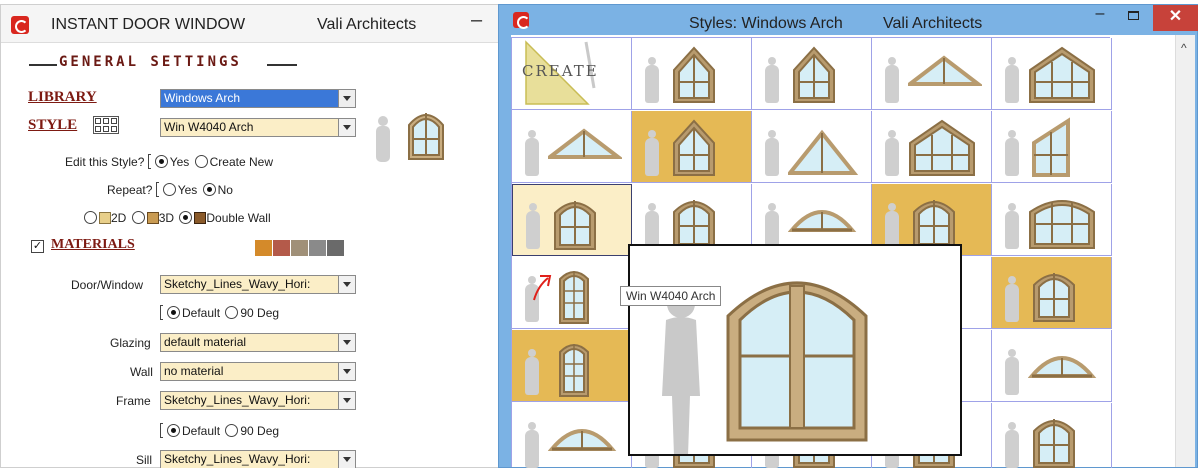  Describe the element at coordinates (1175, 18) in the screenshot. I see `close-button: ✕` at that location.